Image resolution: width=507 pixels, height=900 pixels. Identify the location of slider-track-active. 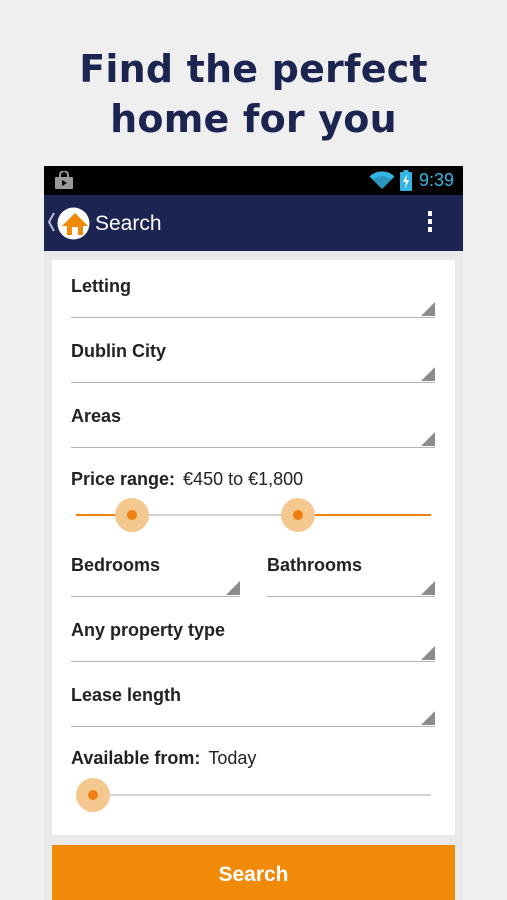
(364, 515).